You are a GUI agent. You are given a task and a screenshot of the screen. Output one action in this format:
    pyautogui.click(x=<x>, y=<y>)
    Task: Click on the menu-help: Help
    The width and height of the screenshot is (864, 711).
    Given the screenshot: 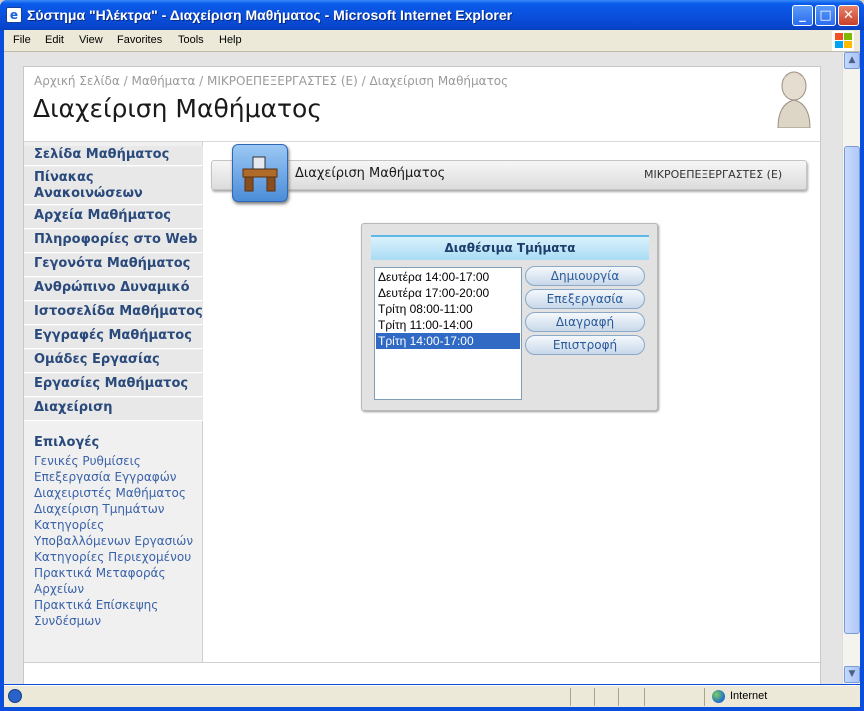 What is the action you would take?
    pyautogui.click(x=230, y=40)
    